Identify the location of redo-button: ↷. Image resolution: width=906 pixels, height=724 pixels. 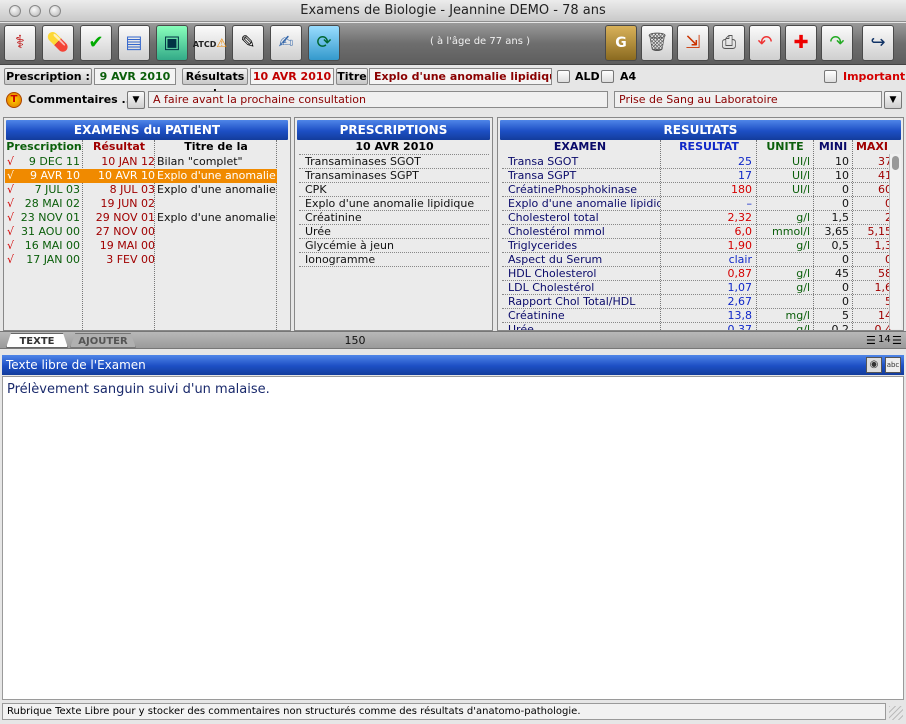
(837, 43).